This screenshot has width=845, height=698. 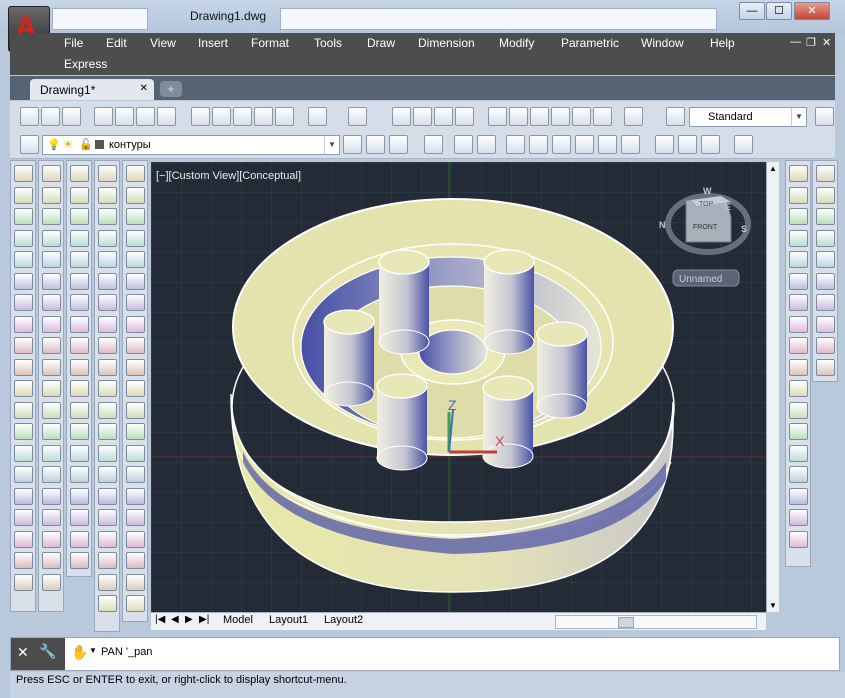 What do you see at coordinates (107, 517) in the screenshot?
I see `intersect-icon` at bounding box center [107, 517].